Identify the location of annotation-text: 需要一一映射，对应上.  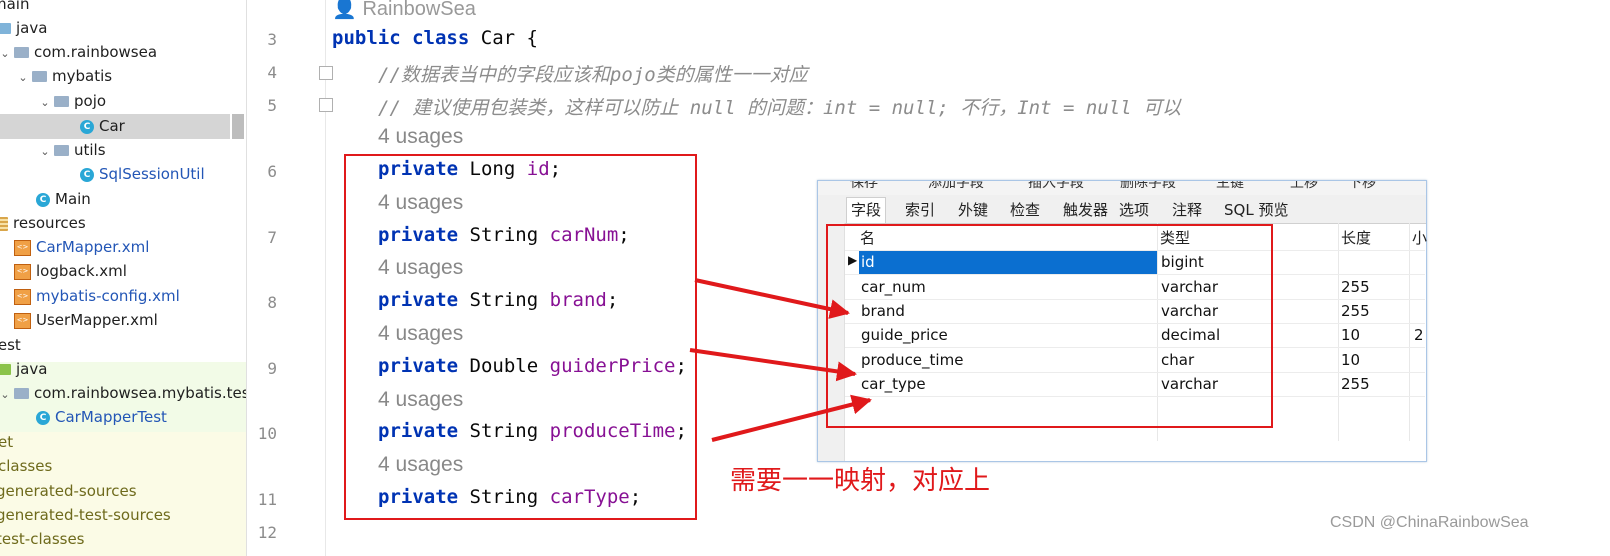
(860, 481).